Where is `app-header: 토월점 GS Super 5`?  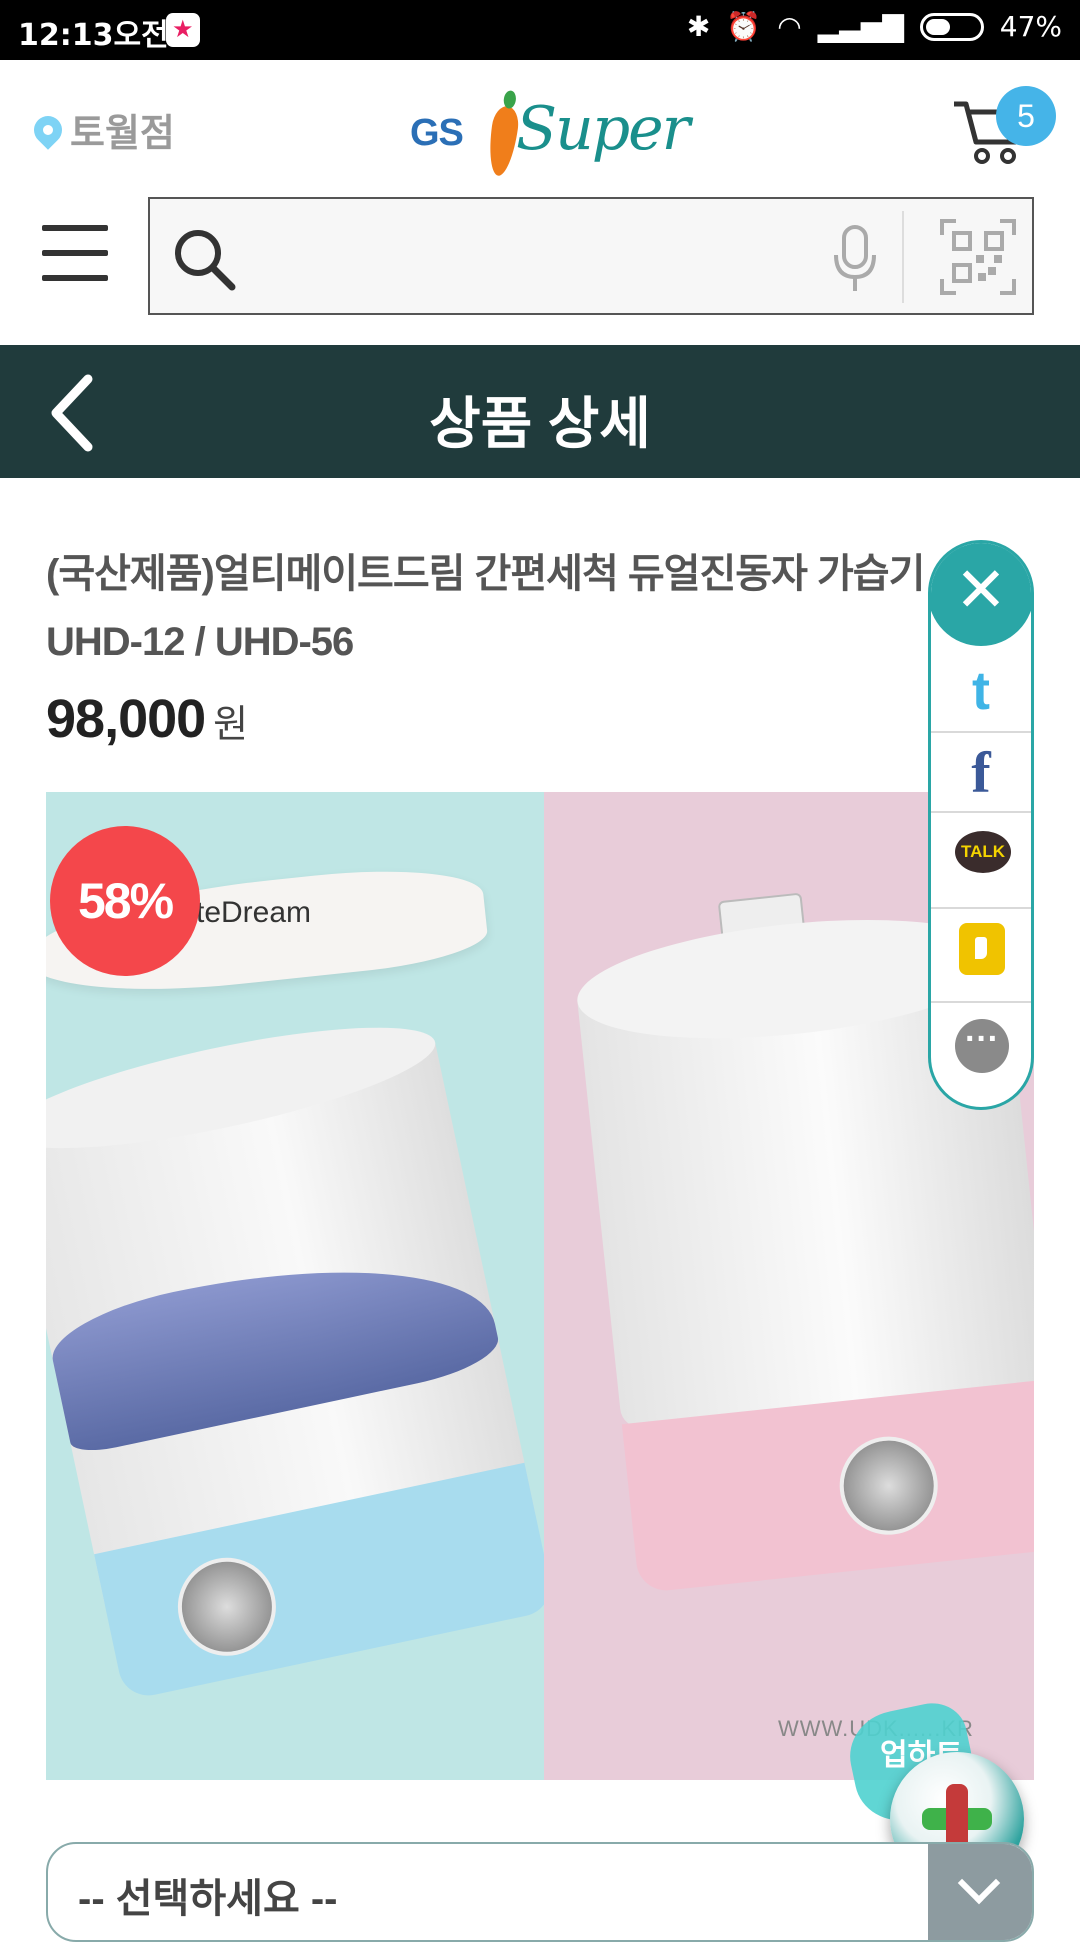 app-header: 토월점 GS Super 5 is located at coordinates (540, 122).